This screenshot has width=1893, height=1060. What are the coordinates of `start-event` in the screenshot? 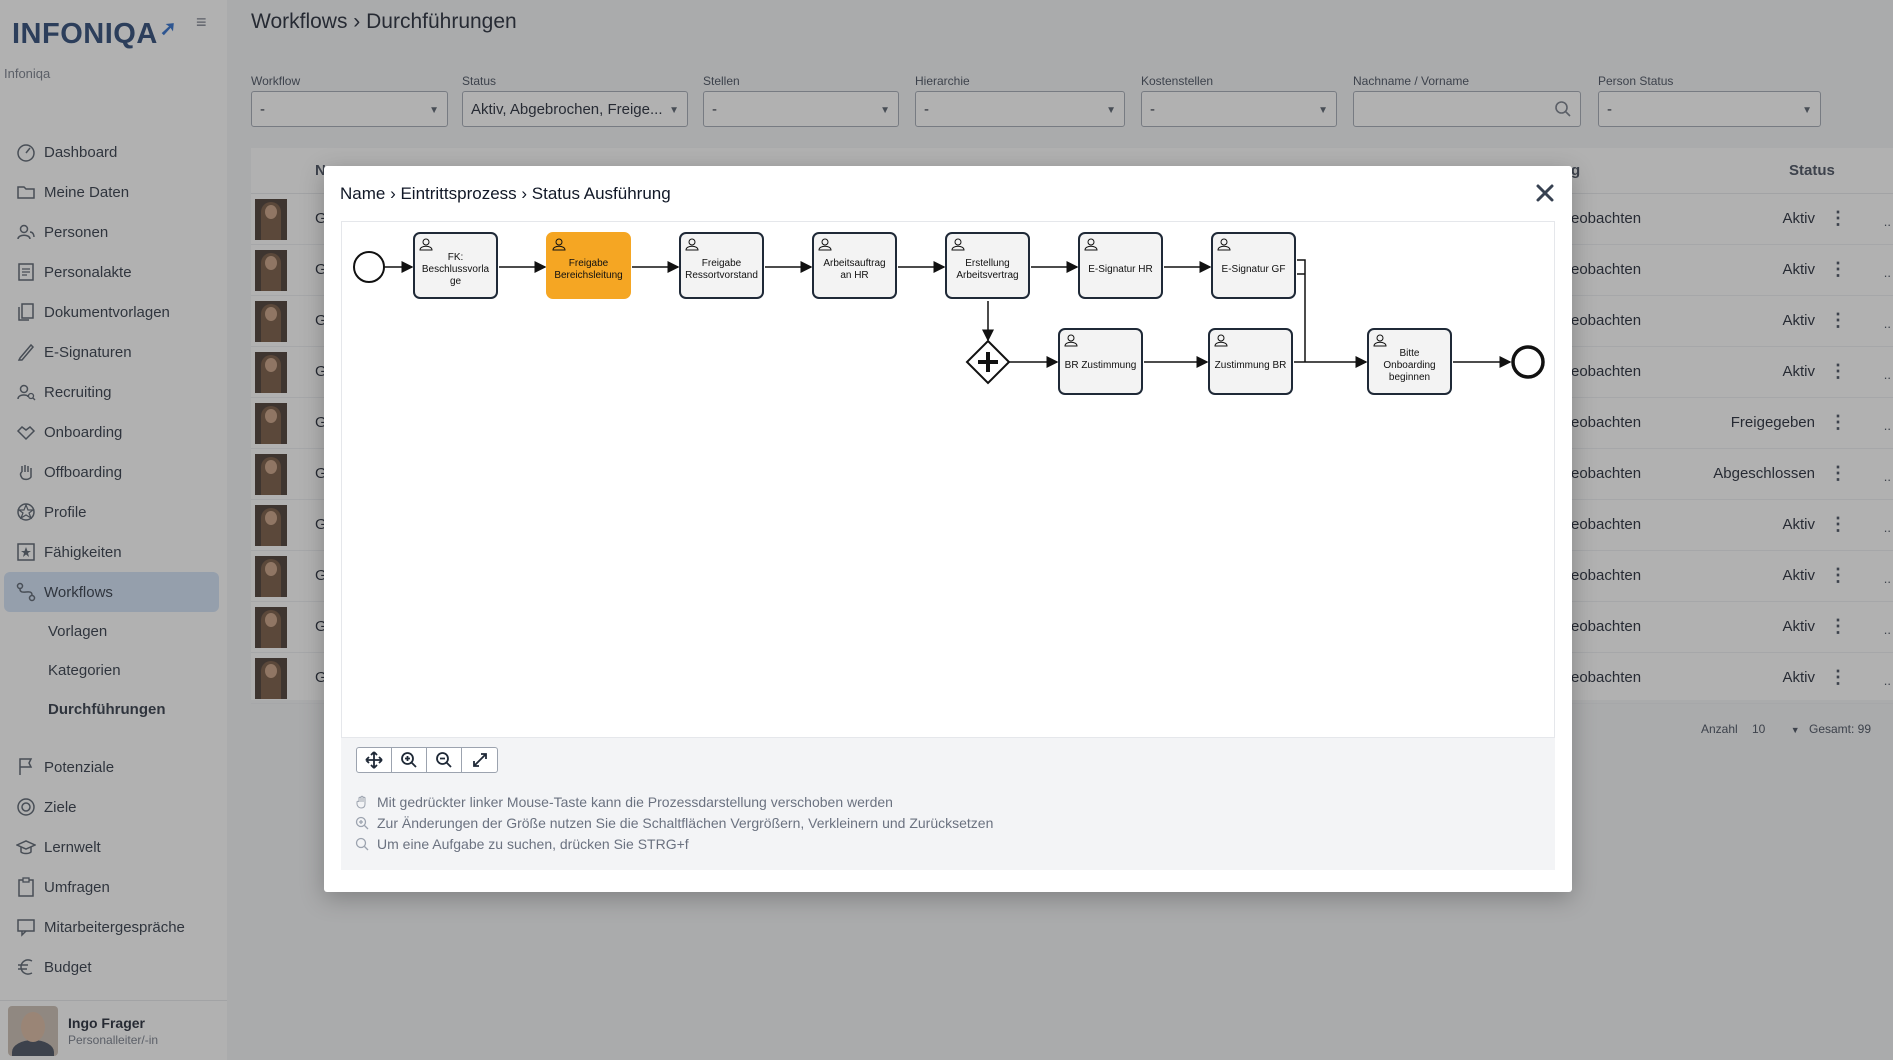 It's located at (369, 267).